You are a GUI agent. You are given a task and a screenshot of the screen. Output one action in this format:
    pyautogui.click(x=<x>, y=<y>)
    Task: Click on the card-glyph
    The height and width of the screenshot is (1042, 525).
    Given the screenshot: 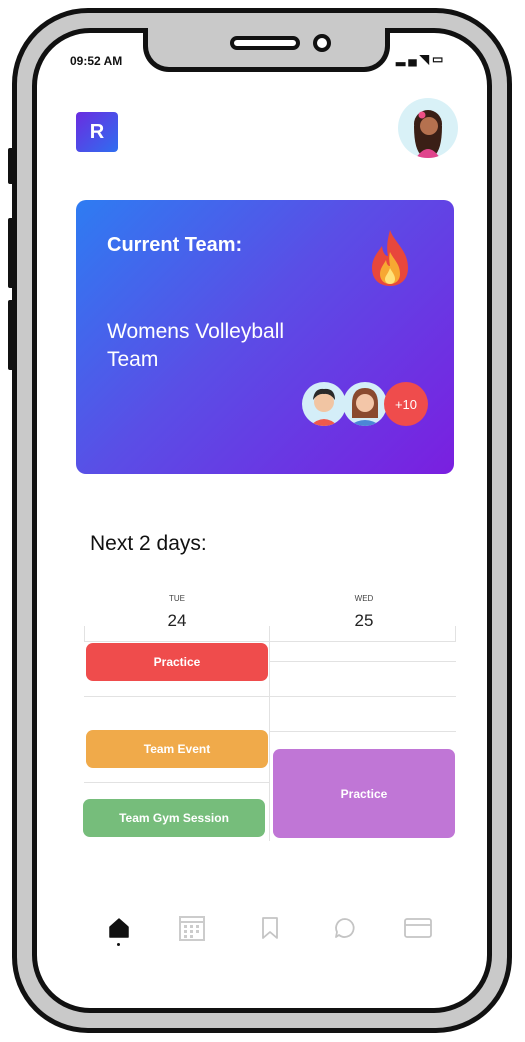 What is the action you would take?
    pyautogui.click(x=418, y=928)
    